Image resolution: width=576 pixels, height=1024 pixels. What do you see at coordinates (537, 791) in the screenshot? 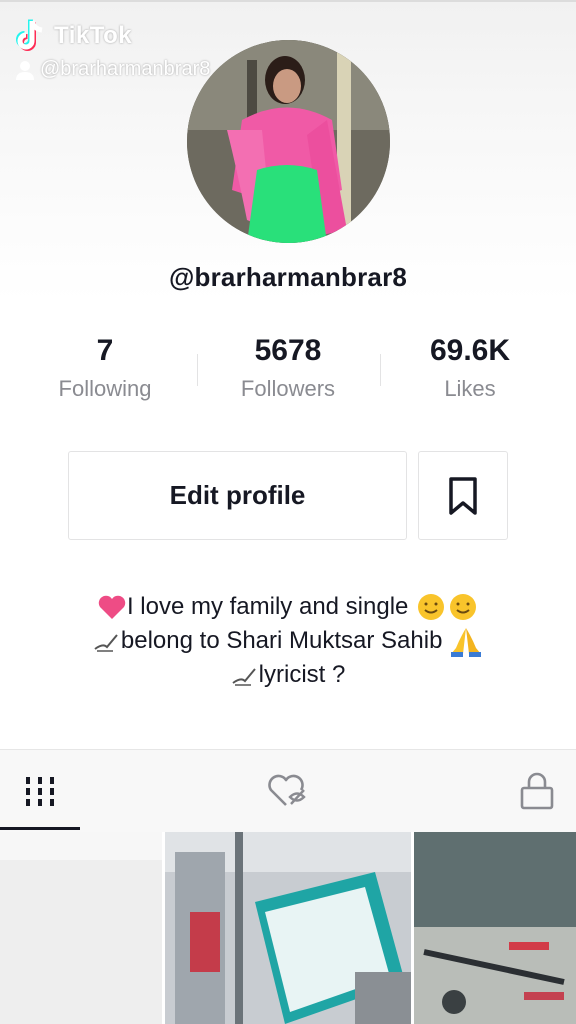
I see `lock-icon` at bounding box center [537, 791].